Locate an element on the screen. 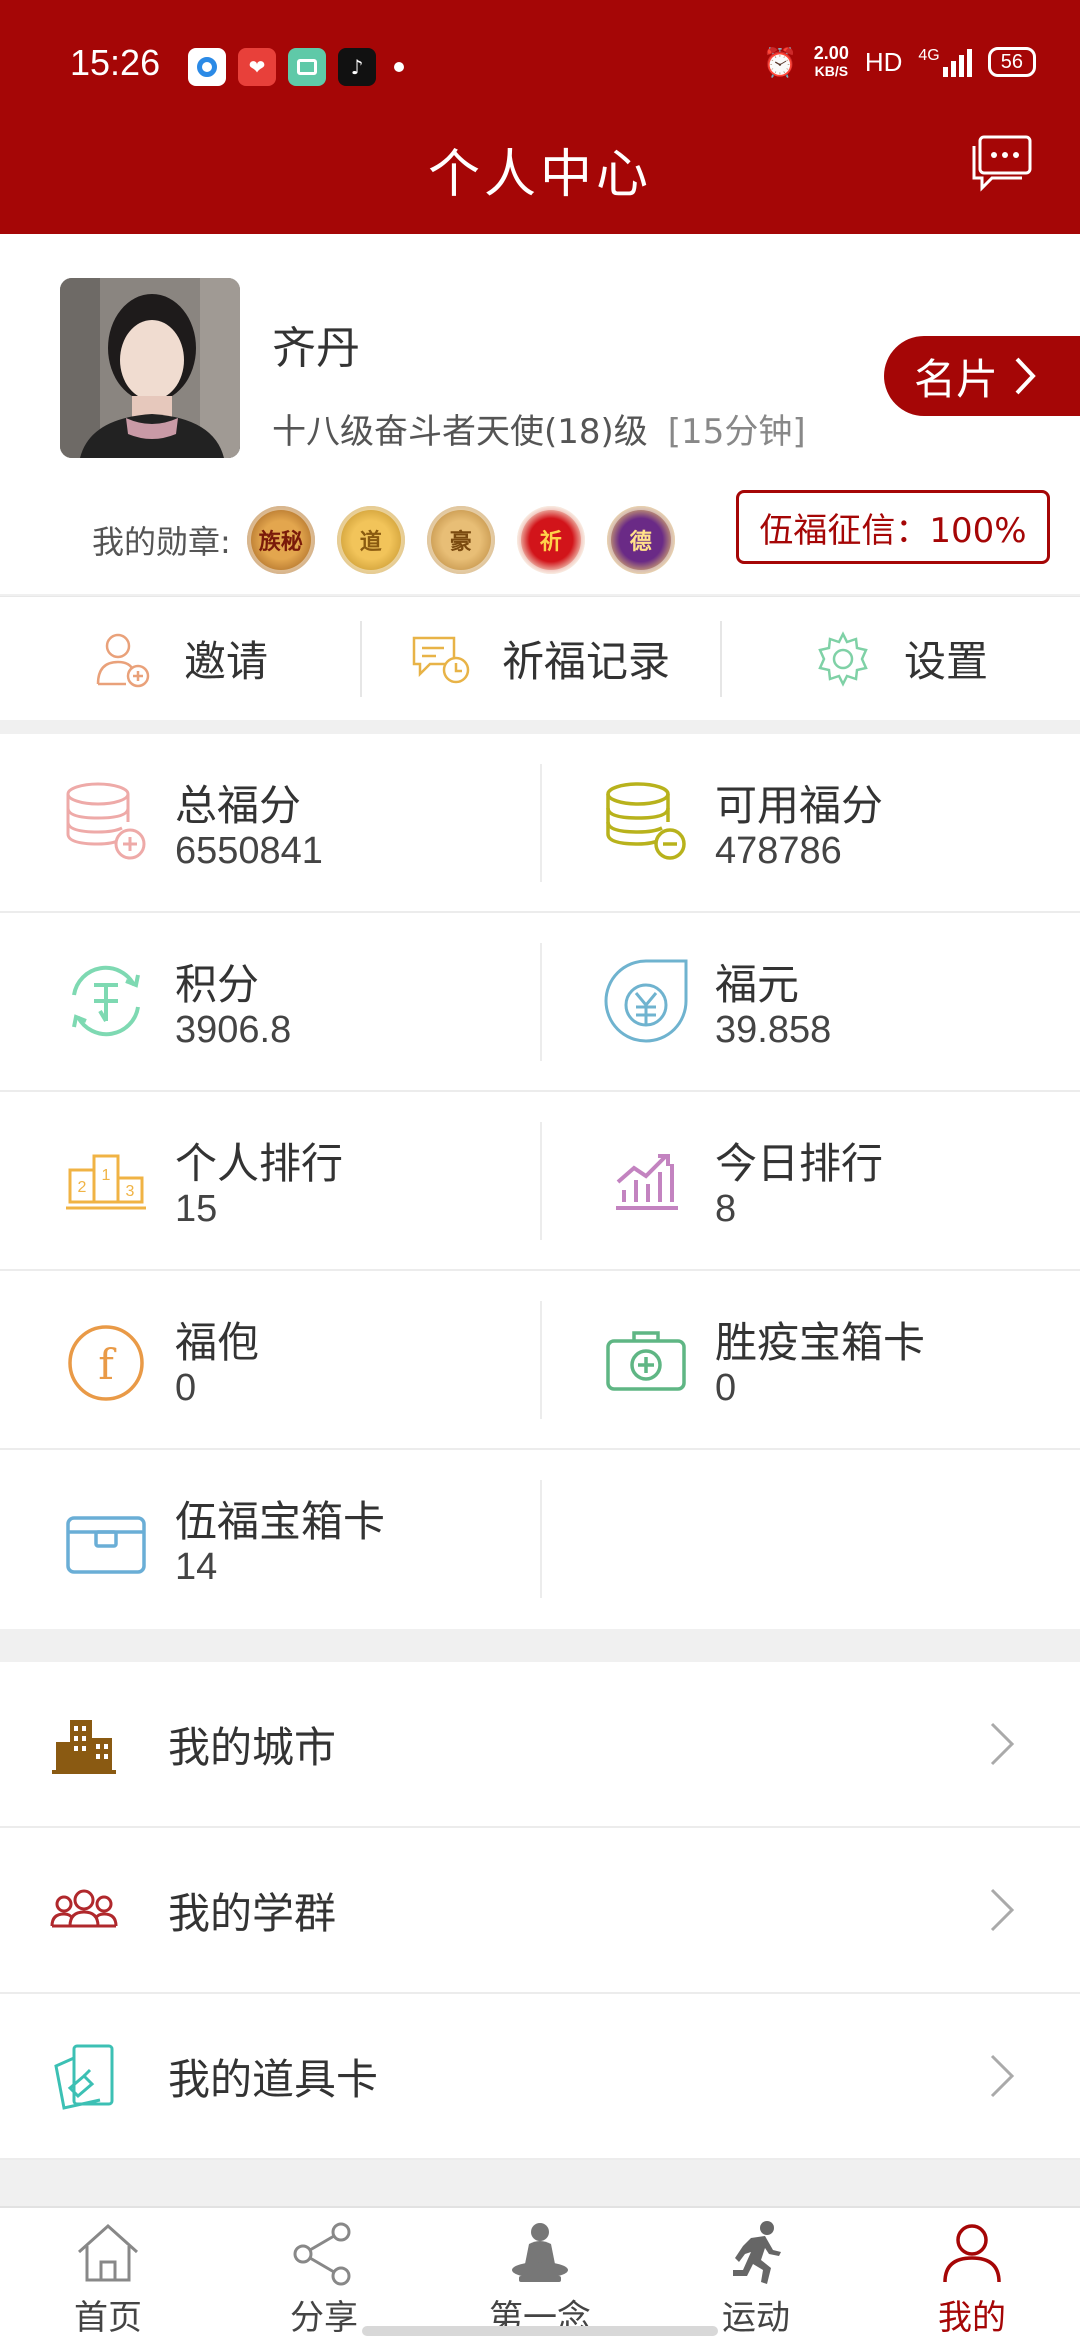 The width and height of the screenshot is (1080, 2340). svg-text: 3 is located at coordinates (130, 1191).